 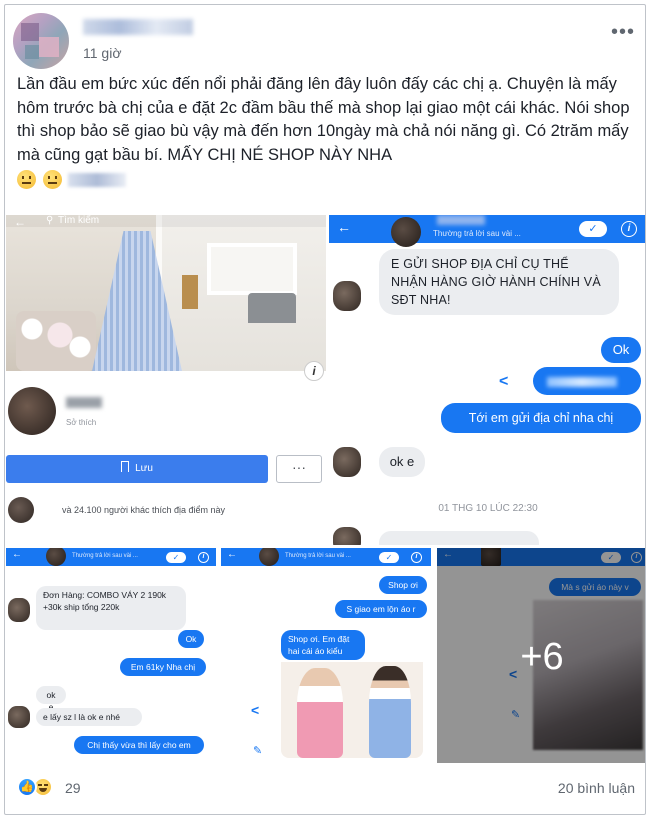 What do you see at coordinates (352, 710) in the screenshot?
I see `shirt-photo` at bounding box center [352, 710].